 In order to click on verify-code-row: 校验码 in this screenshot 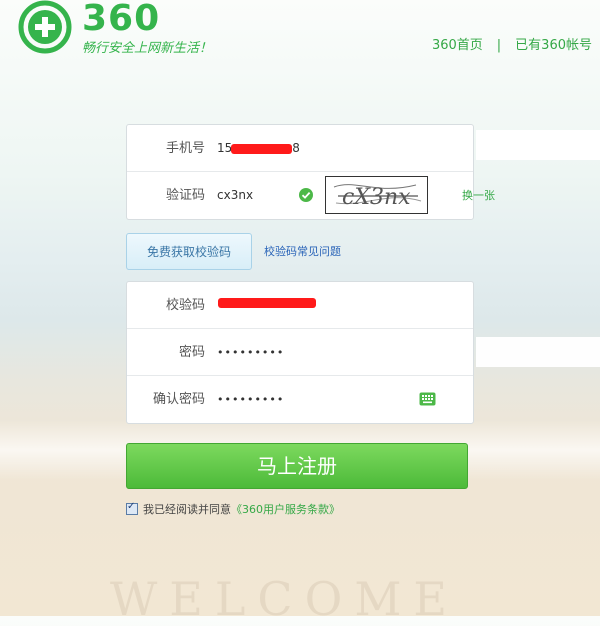, I will do `click(300, 305)`.